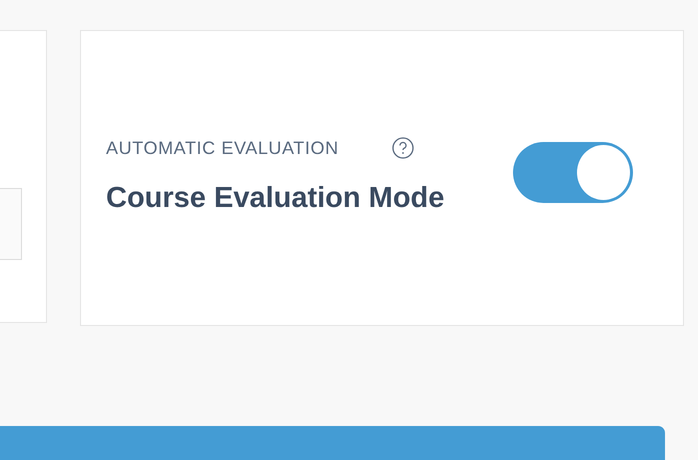  Describe the element at coordinates (276, 198) in the screenshot. I see `setting-title: Course Evaluation Mode` at that location.